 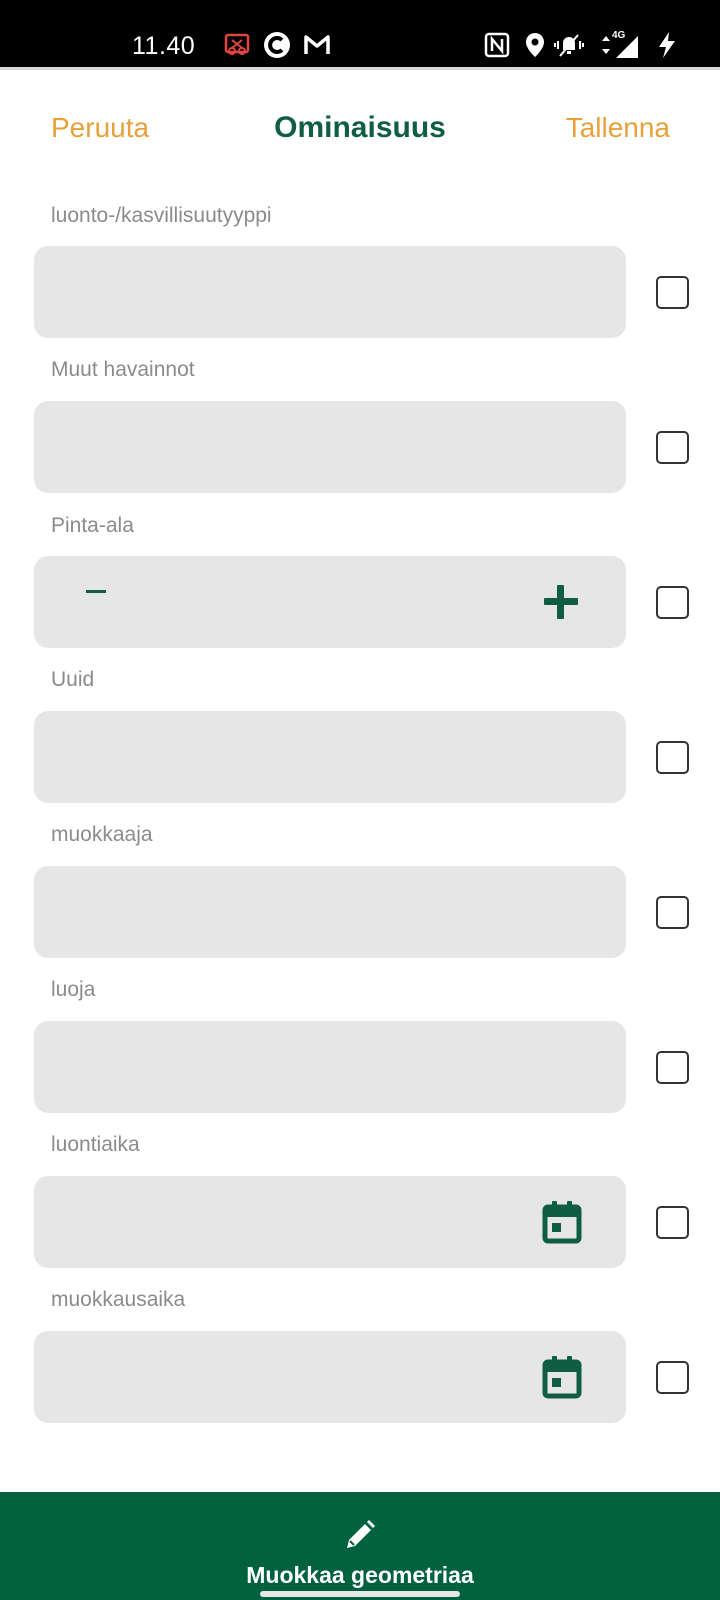 I want to click on muut-havainnot-input, so click(x=330, y=447).